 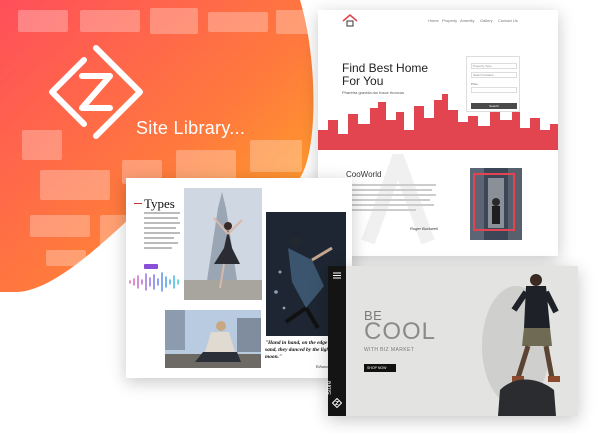 I want to click on store-headline-cool: COOL, so click(x=400, y=331).